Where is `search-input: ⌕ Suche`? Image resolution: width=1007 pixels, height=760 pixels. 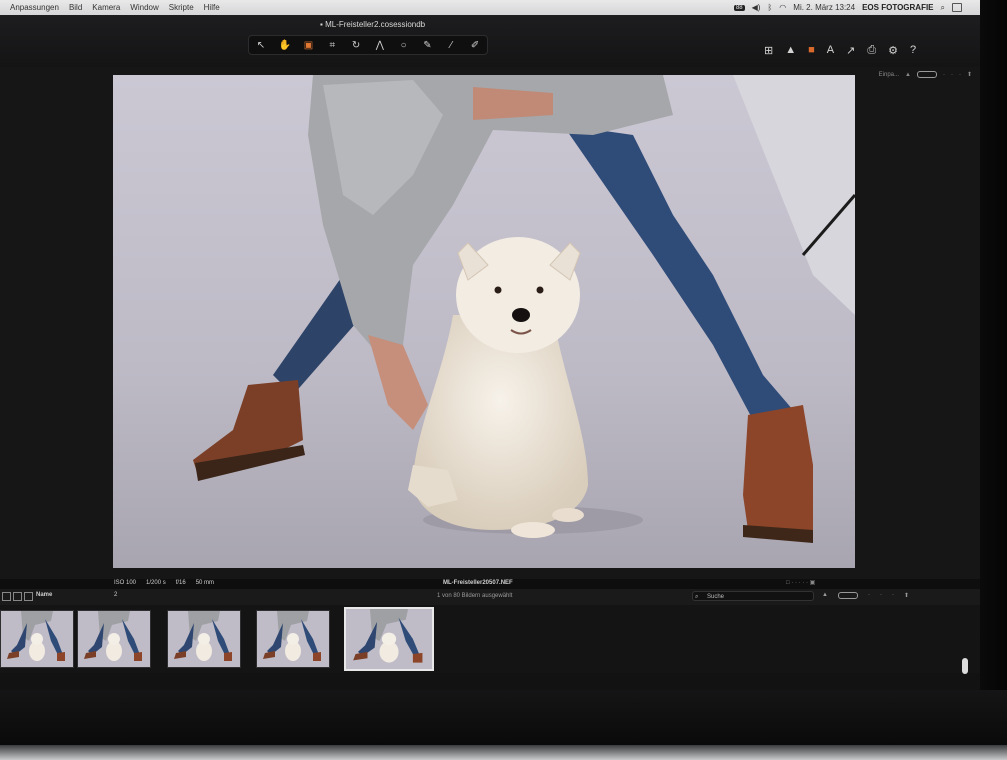
search-input: ⌕ Suche is located at coordinates (753, 596).